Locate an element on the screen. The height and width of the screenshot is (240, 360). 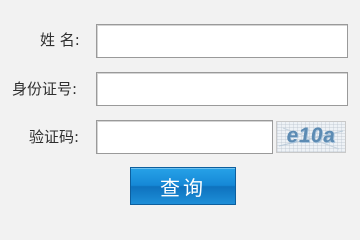
captcha-image-text: e10a is located at coordinates (311, 135).